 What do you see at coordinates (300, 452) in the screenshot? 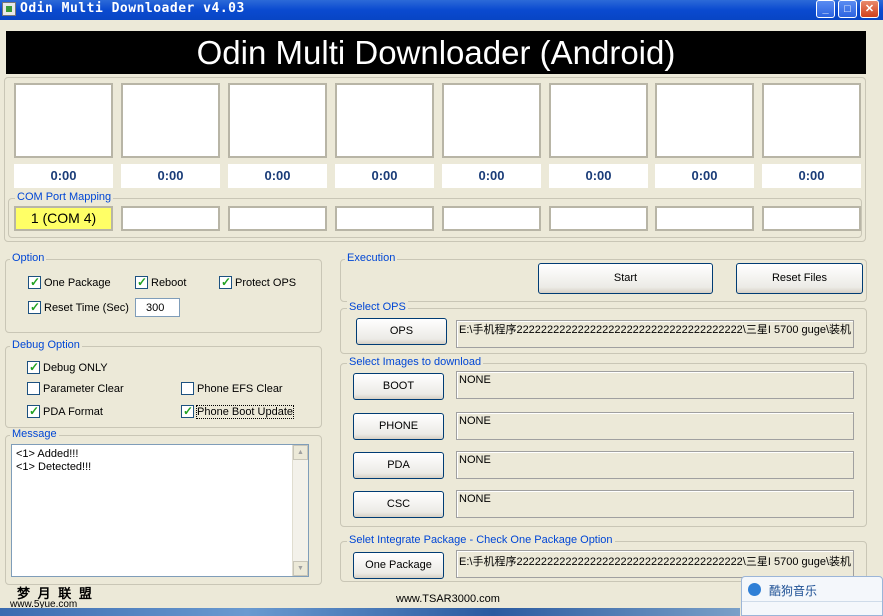
I see `scroll-up-arrow-icon: ▲` at bounding box center [300, 452].